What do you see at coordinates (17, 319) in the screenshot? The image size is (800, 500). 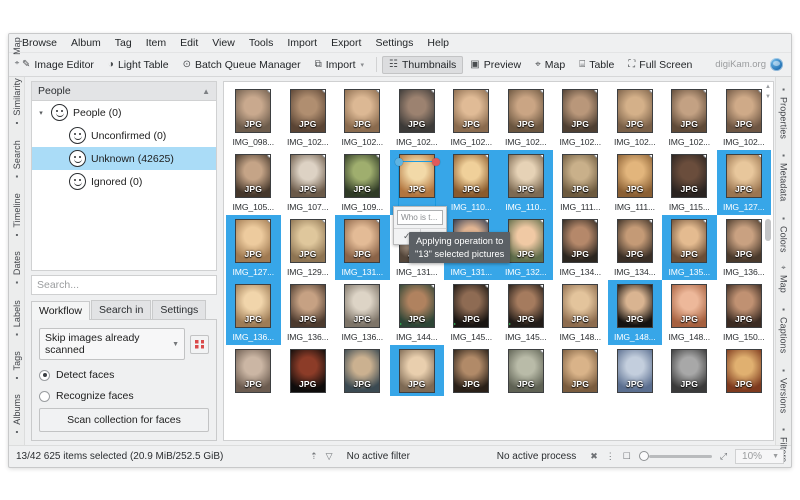 I see `sidebar-tab-labels: ▪ Labels` at bounding box center [17, 319].